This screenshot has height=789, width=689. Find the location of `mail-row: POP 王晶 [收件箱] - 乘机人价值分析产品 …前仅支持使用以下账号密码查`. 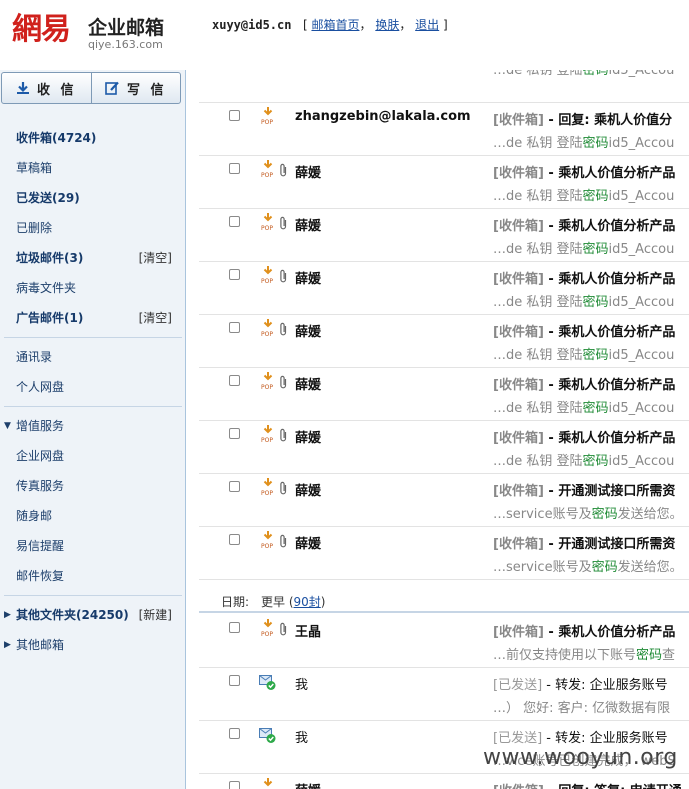

mail-row: POP 王晶 [收件箱] - 乘机人价值分析产品 …前仅支持使用以下账号密码查 is located at coordinates (444, 641).